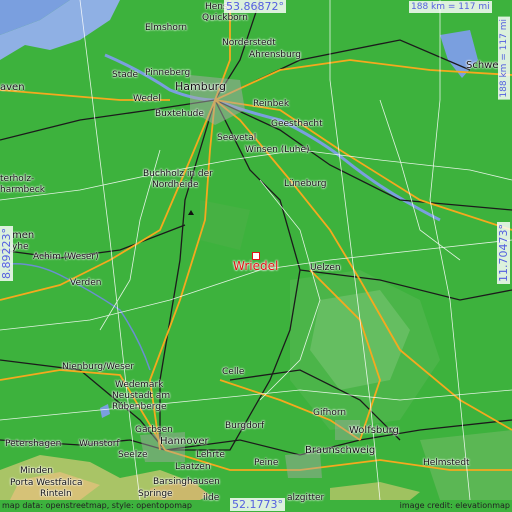 The height and width of the screenshot is (512, 512). What do you see at coordinates (178, 174) in the screenshot?
I see `place-label-buchholz-1: Buchholz in der` at bounding box center [178, 174].